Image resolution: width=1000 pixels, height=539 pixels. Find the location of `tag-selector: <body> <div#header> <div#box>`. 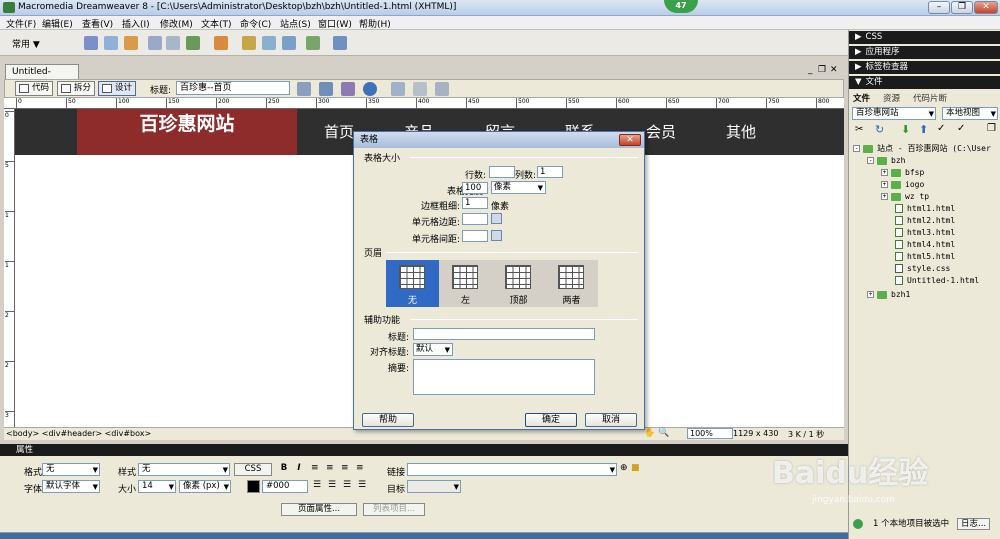

tag-selector: <body> <div#header> <div#box> is located at coordinates (78, 433).